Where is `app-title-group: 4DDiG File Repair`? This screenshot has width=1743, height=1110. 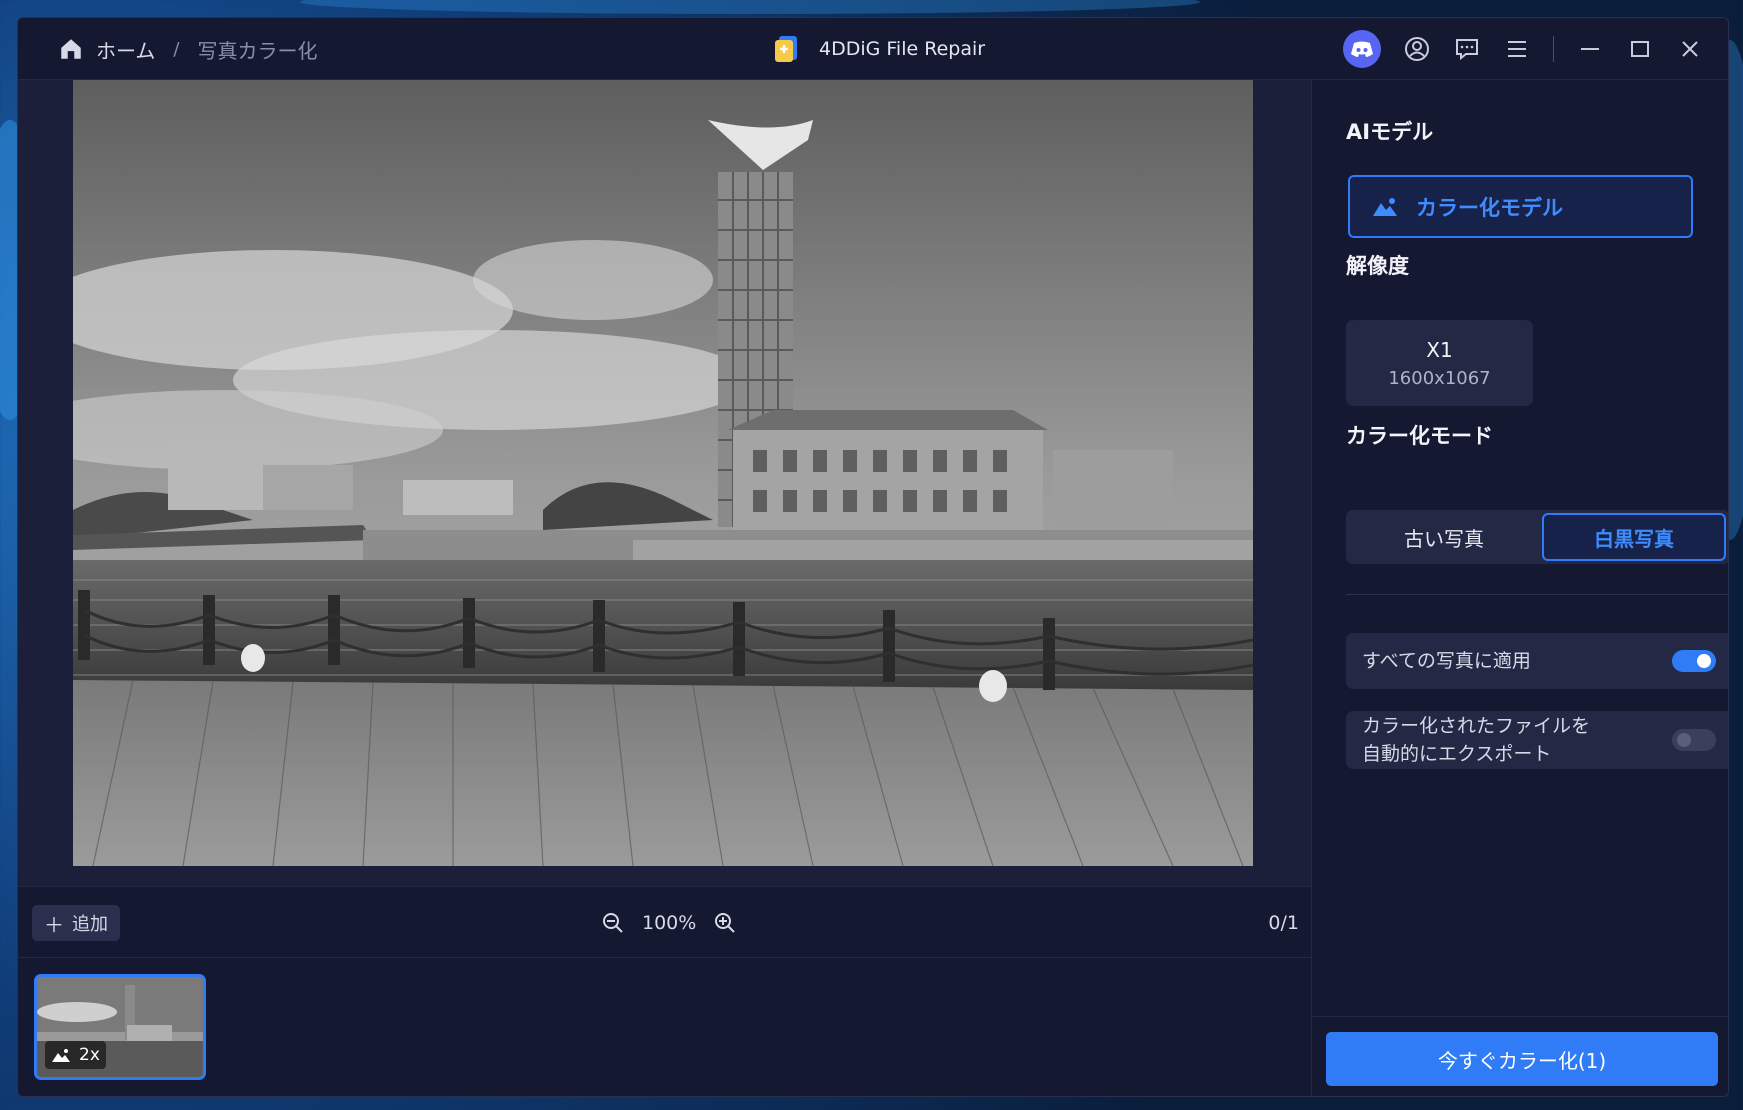
app-title-group: 4DDiG File Repair is located at coordinates (879, 49).